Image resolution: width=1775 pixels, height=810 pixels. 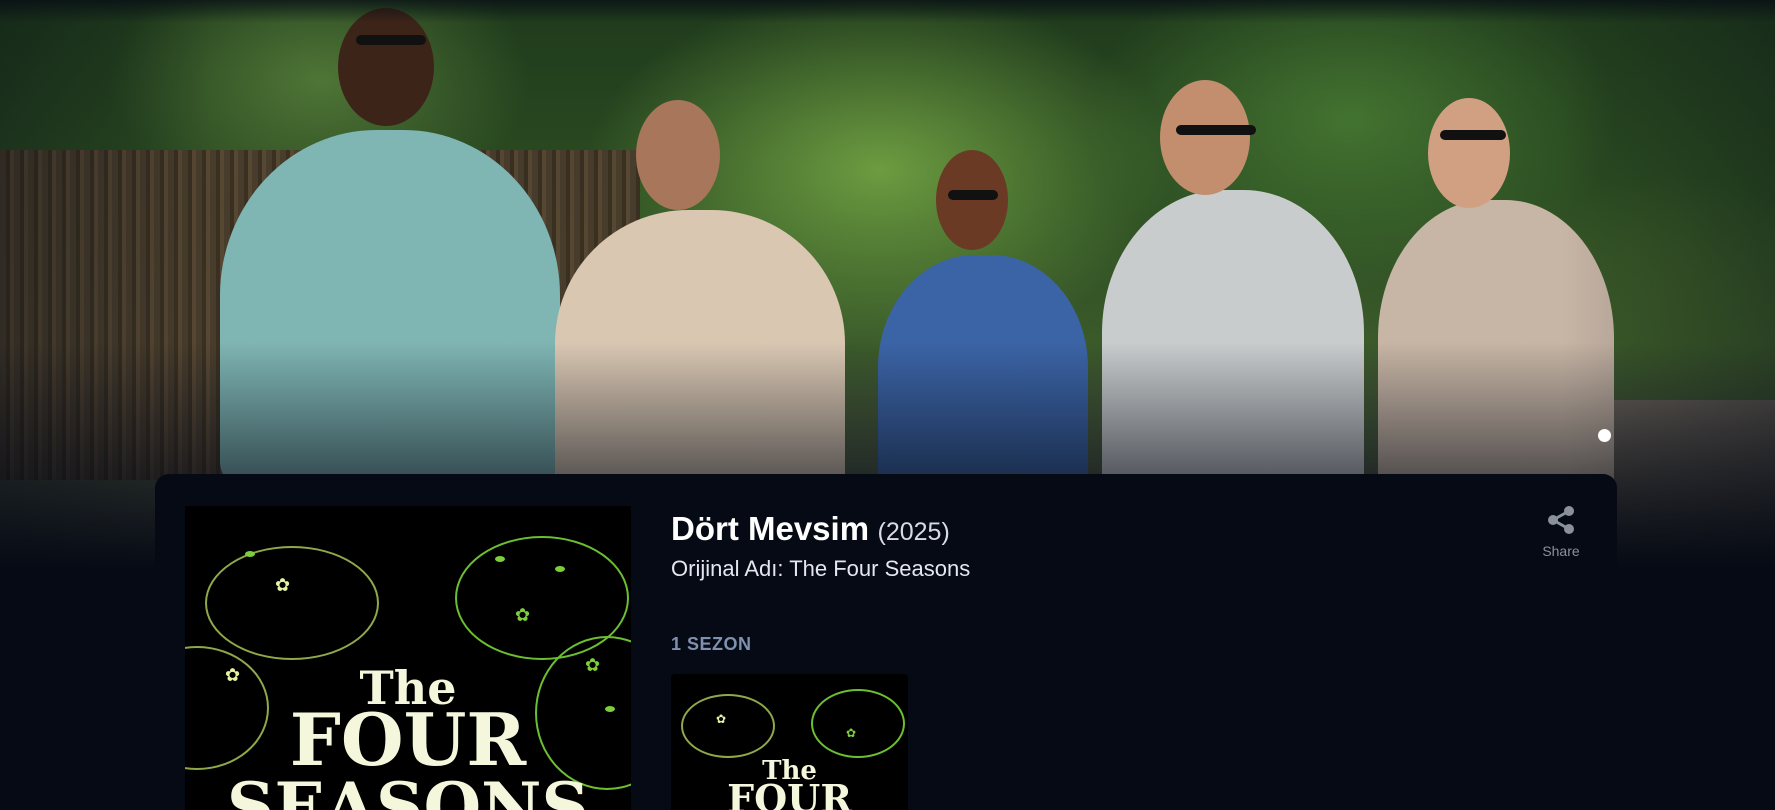 What do you see at coordinates (1561, 551) in the screenshot?
I see `share-label: Share` at bounding box center [1561, 551].